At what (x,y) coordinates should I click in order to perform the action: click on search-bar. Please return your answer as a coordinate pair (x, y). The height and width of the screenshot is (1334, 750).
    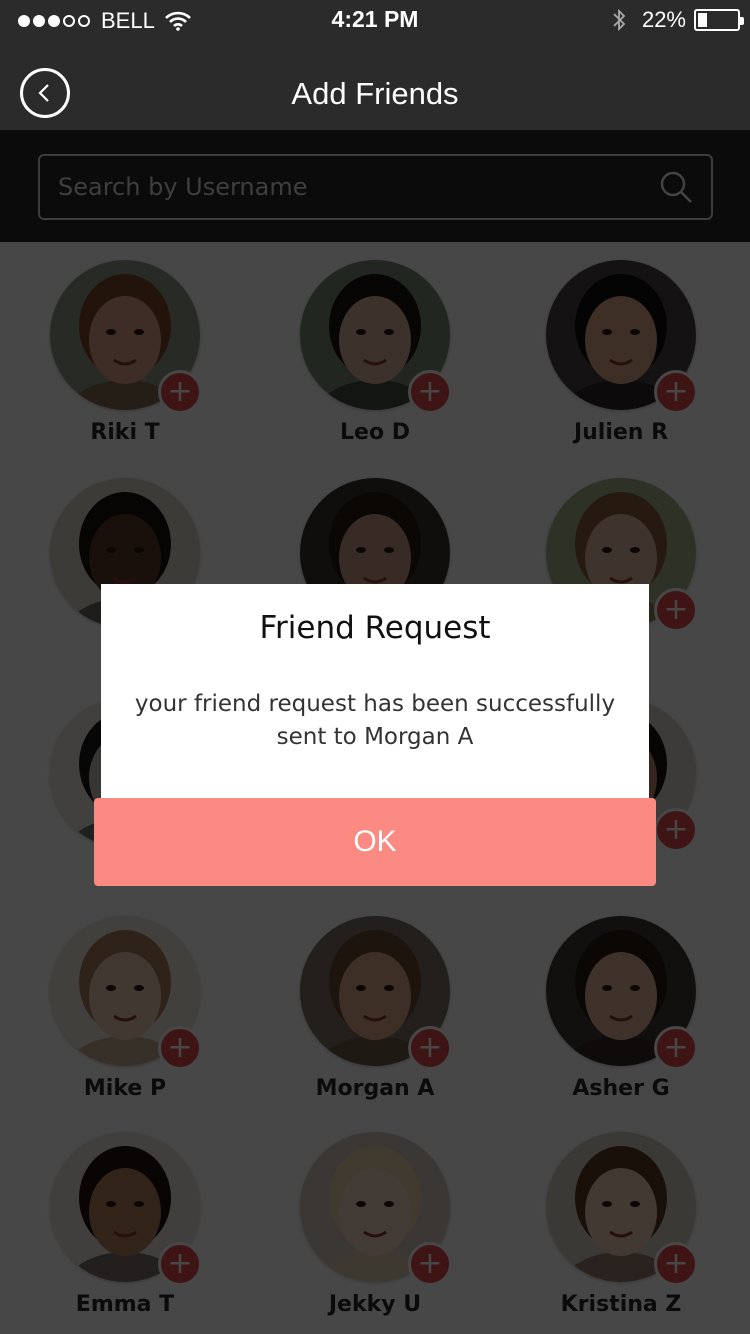
    Looking at the image, I should click on (375, 186).